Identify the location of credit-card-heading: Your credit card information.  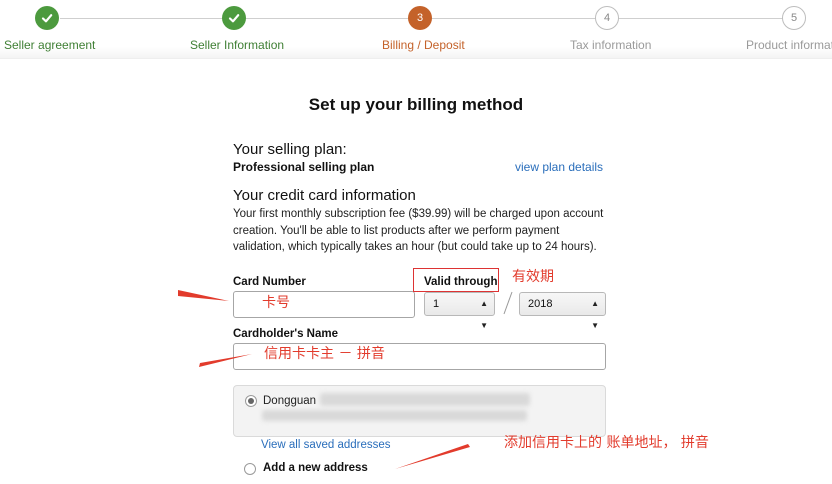
(324, 195).